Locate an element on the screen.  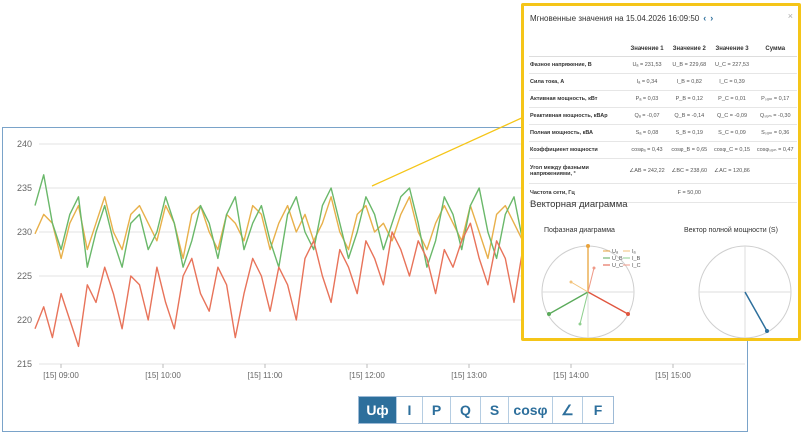
legend-ia: Iₐ is located at coordinates (634, 252).